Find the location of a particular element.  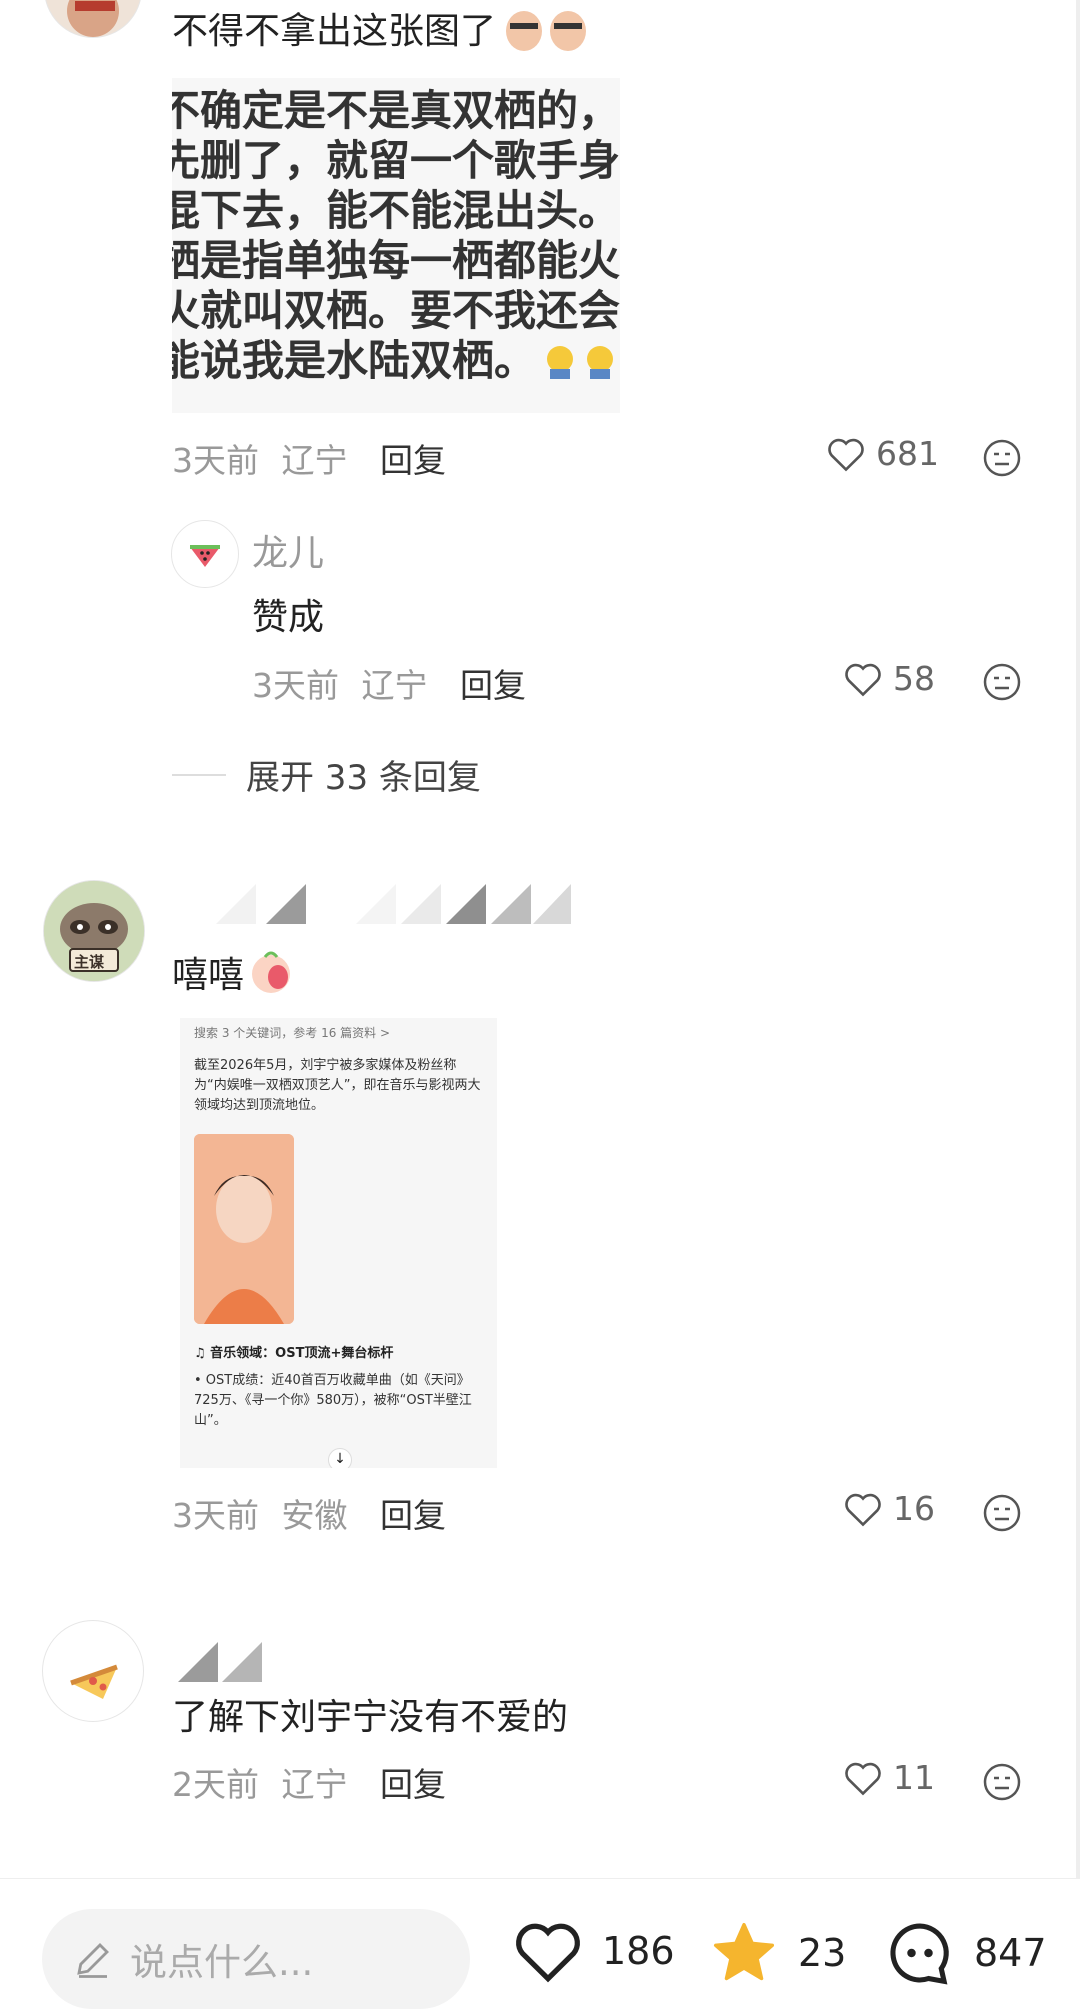

pencil-icon is located at coordinates (93, 1960).